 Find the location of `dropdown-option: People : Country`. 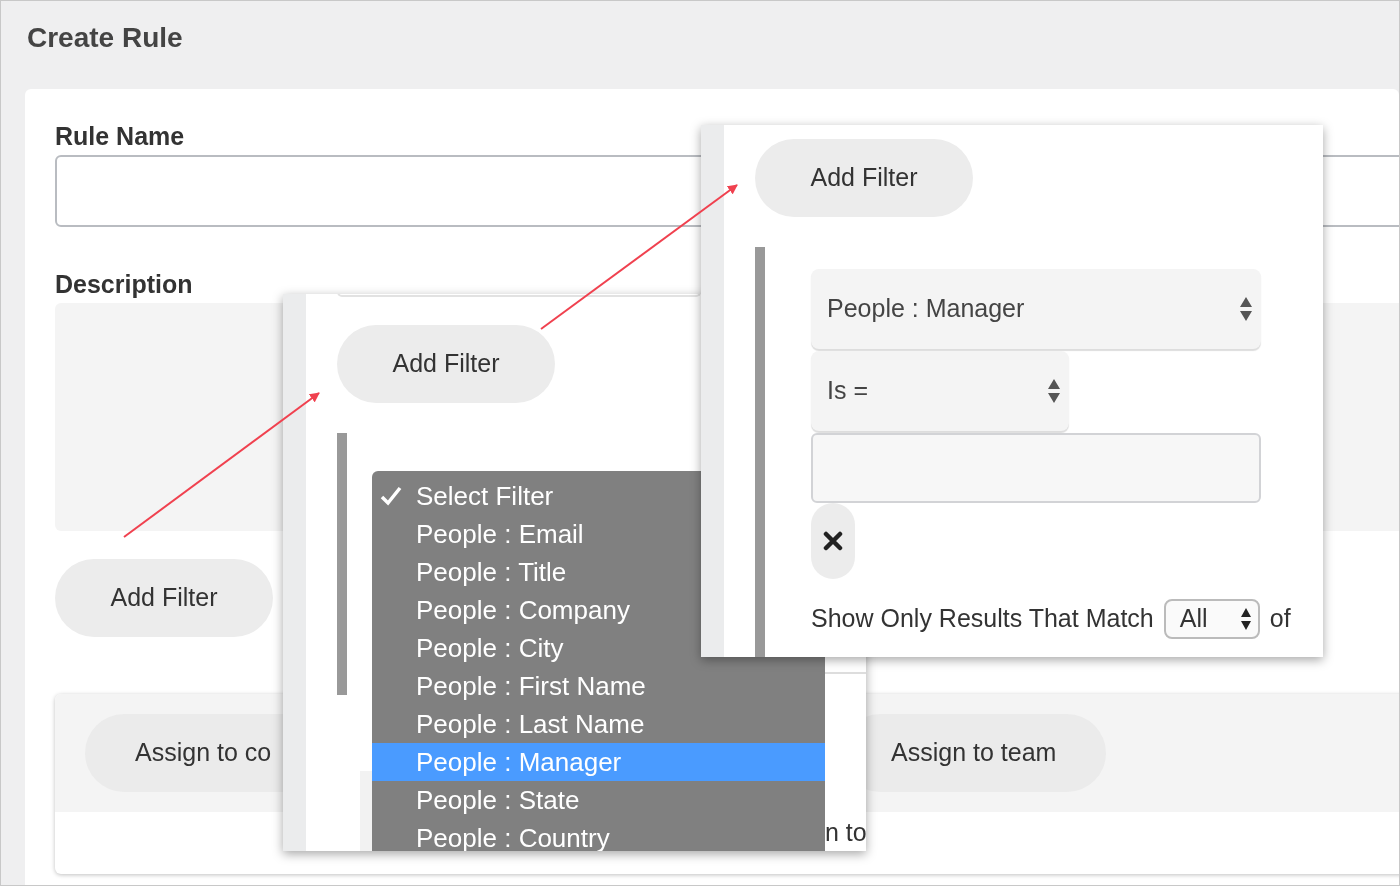

dropdown-option: People : Country is located at coordinates (598, 835).